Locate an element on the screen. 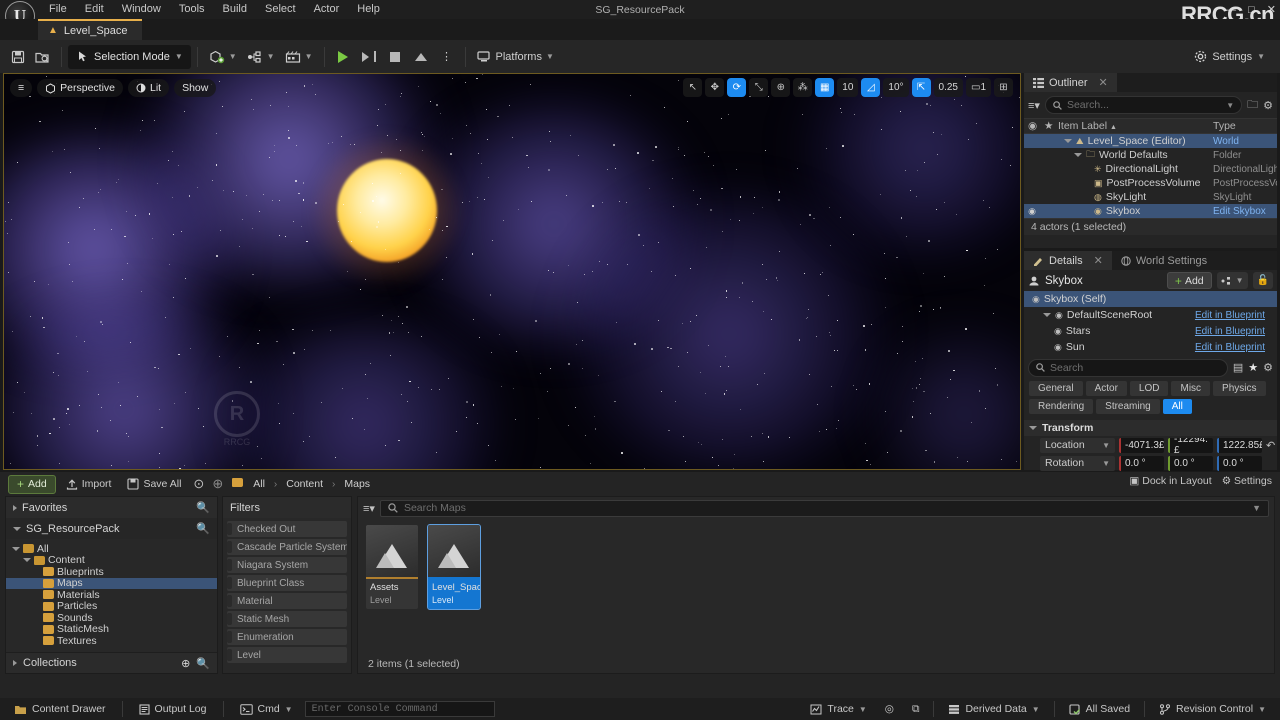 The image size is (1280, 720). details-chip-misc: Misc is located at coordinates (1191, 388).